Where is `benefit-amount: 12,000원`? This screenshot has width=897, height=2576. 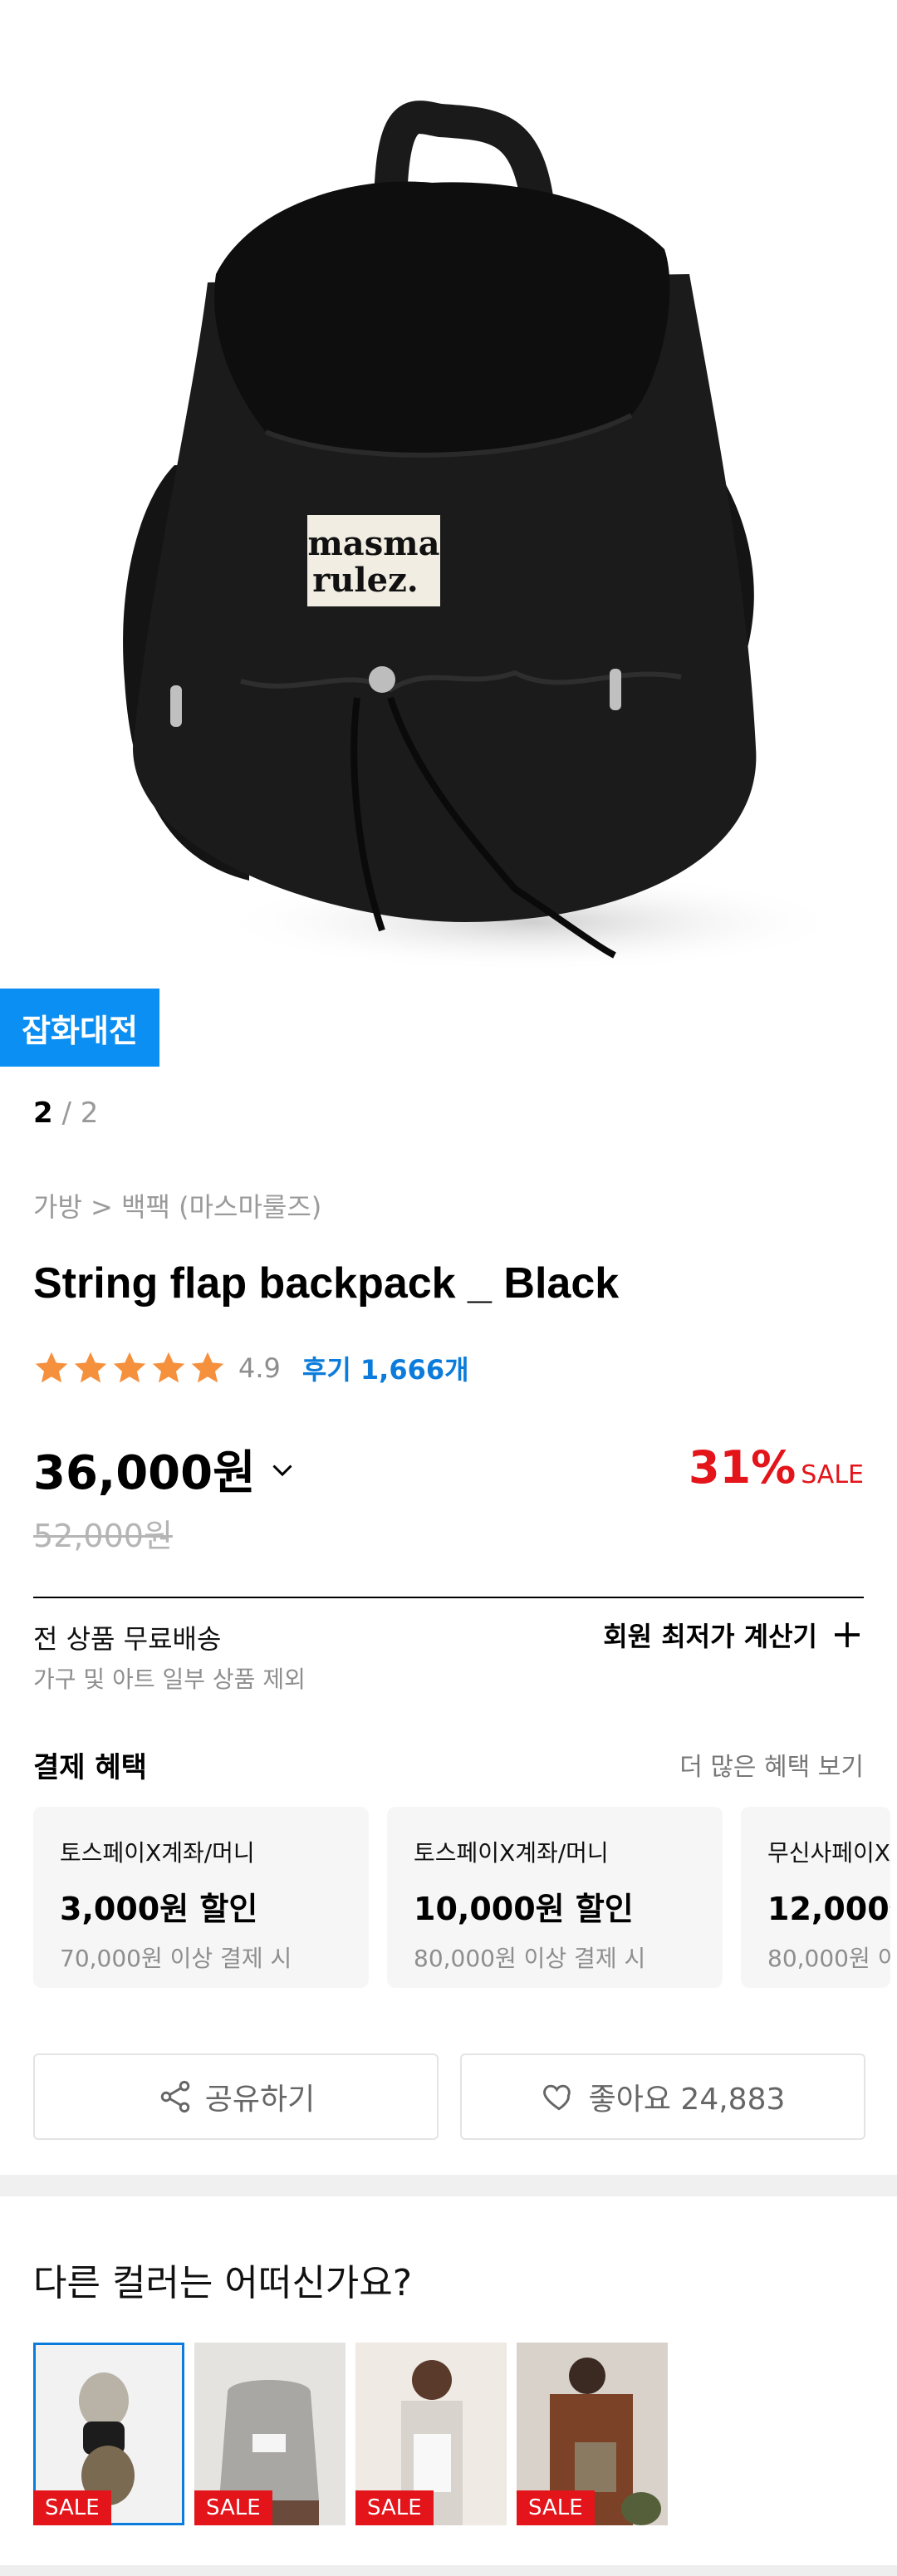
benefit-amount: 12,000원 is located at coordinates (829, 1909).